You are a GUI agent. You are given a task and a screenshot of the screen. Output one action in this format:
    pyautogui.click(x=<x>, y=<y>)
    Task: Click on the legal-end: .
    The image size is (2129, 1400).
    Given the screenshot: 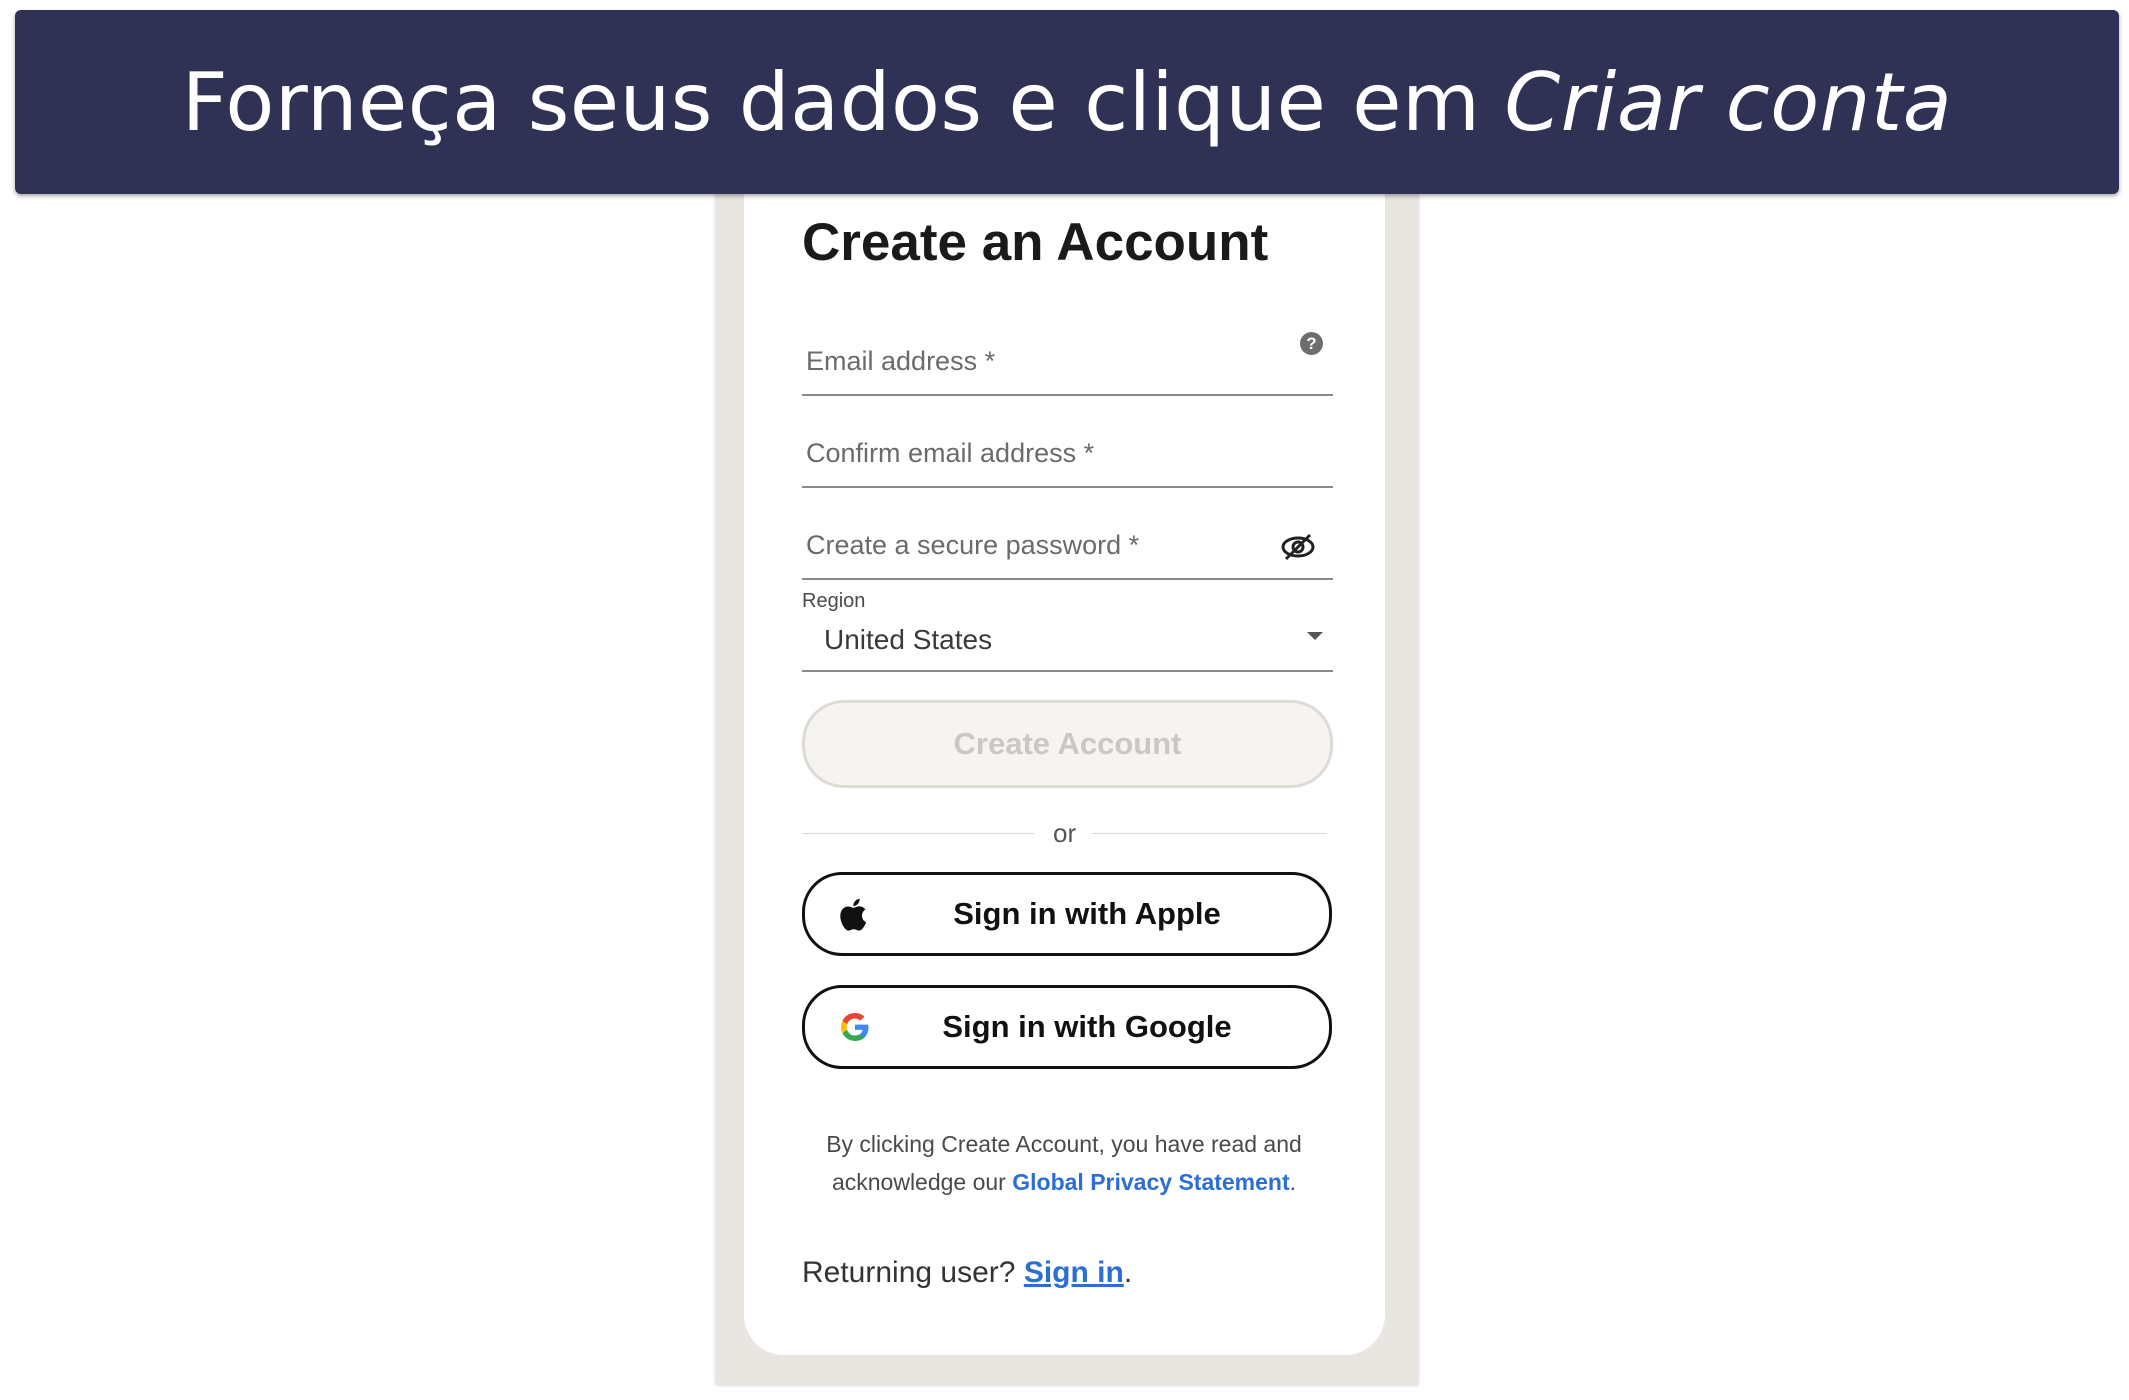 What is the action you would take?
    pyautogui.click(x=1293, y=1182)
    